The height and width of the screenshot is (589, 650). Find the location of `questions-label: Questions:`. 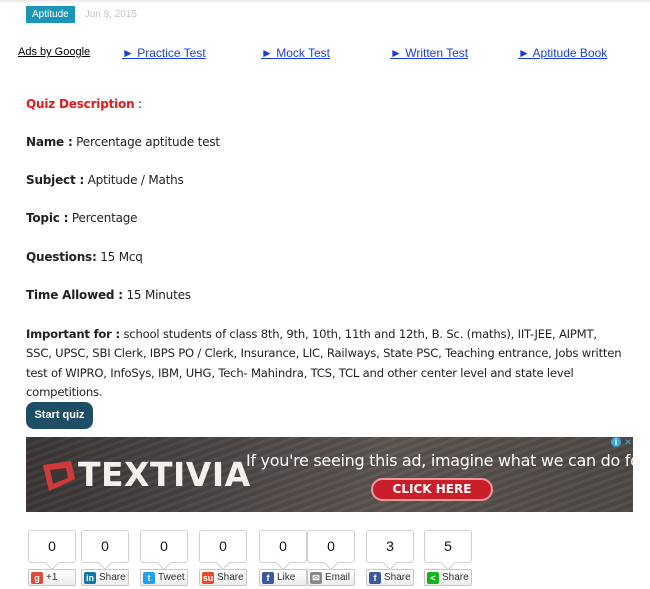

questions-label: Questions: is located at coordinates (61, 257).